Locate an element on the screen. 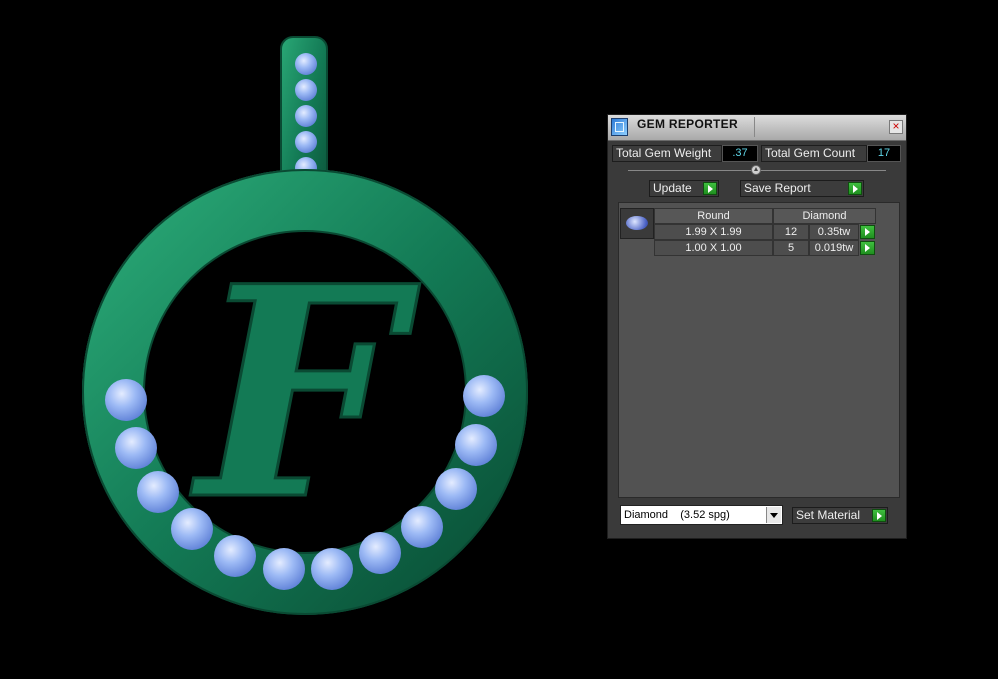 Image resolution: width=998 pixels, height=679 pixels. save-report-button: Save Report is located at coordinates (802, 188).